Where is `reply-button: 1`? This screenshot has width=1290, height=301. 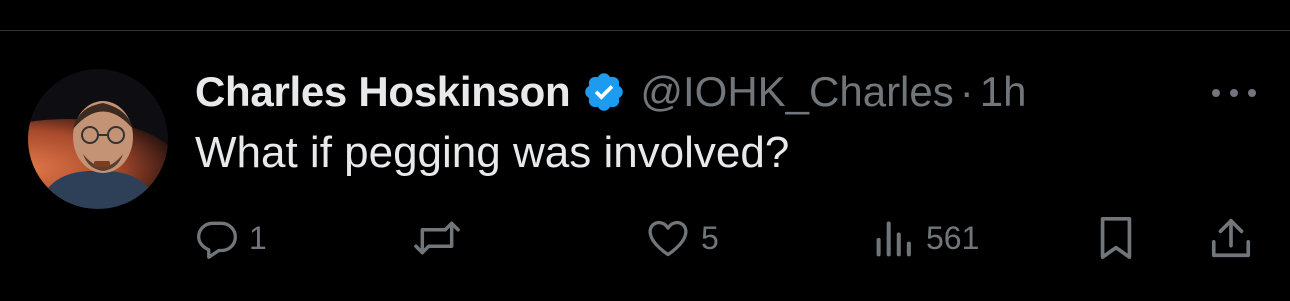
reply-button: 1 is located at coordinates (231, 238).